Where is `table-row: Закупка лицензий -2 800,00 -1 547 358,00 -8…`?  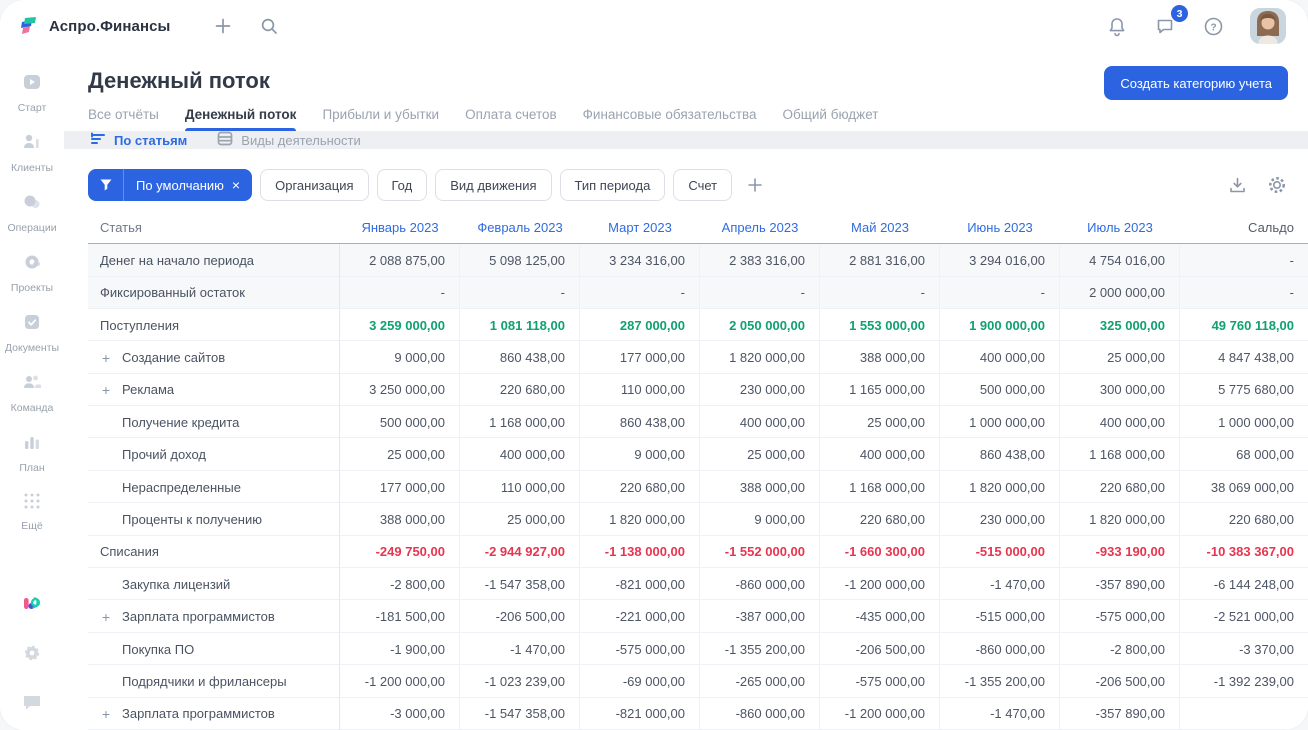 table-row: Закупка лицензий -2 800,00 -1 547 358,00 -8… is located at coordinates (698, 584).